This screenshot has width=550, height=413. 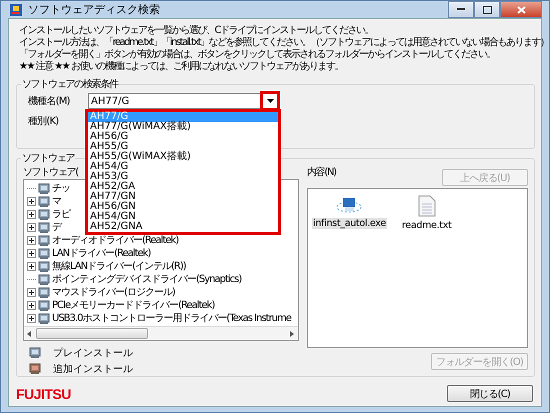 I want to click on instruction-text: 「フォルダーを開く」ボタンが有効の場合は、ボタンをクリックして表示されるフォルダーからインストールしてください。, so click(x=257, y=54).